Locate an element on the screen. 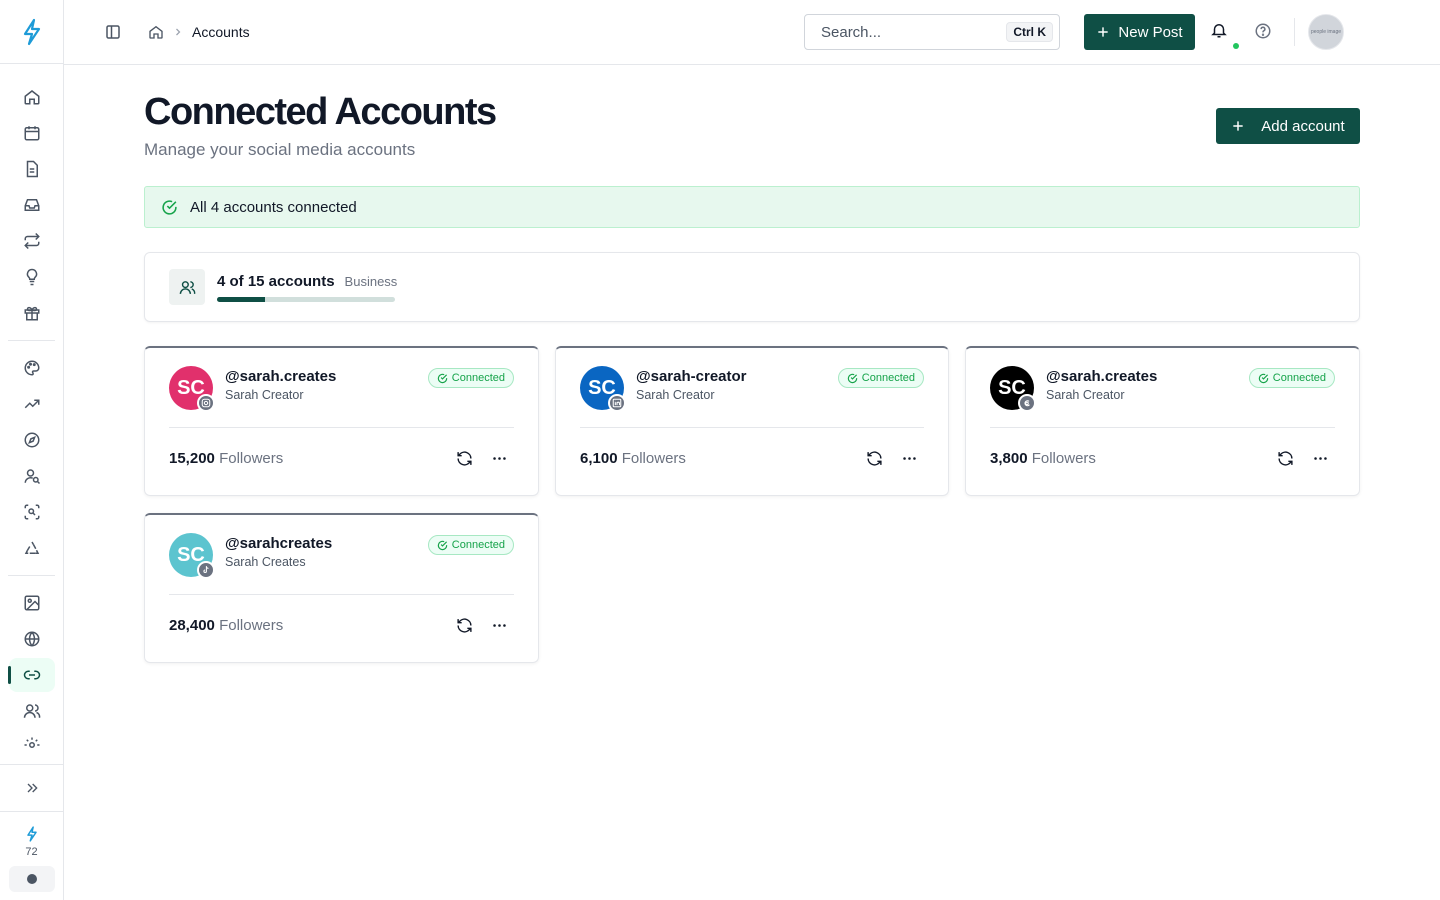  new-post-button: New Post is located at coordinates (1139, 32).